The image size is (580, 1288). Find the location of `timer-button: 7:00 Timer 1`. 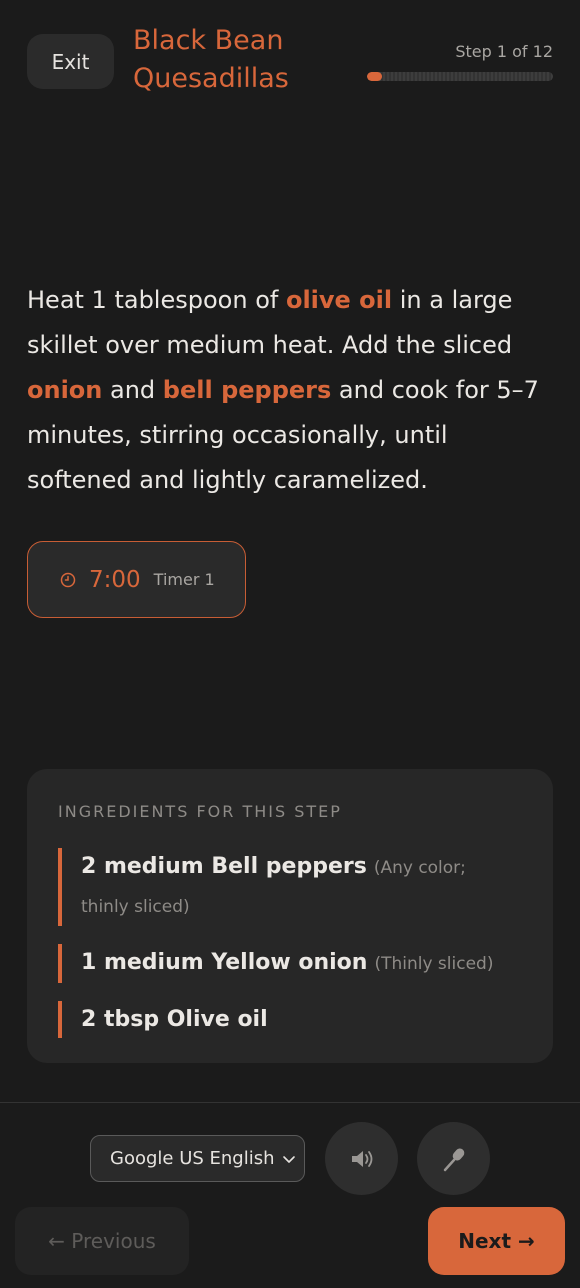

timer-button: 7:00 Timer 1 is located at coordinates (136, 579).